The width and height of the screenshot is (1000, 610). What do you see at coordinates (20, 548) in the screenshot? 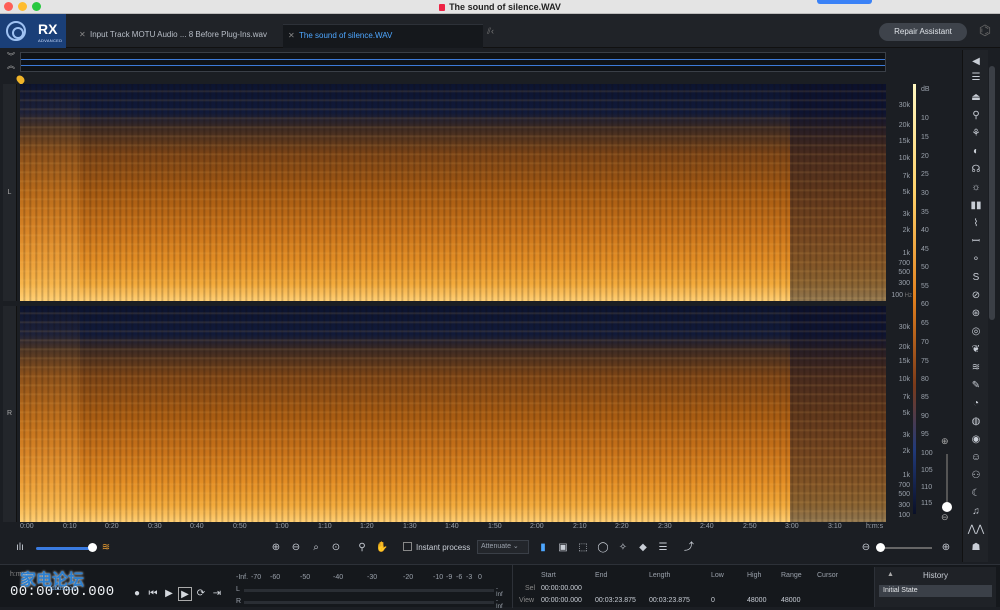
I see `waveform-view-icon: ılı` at bounding box center [20, 548].